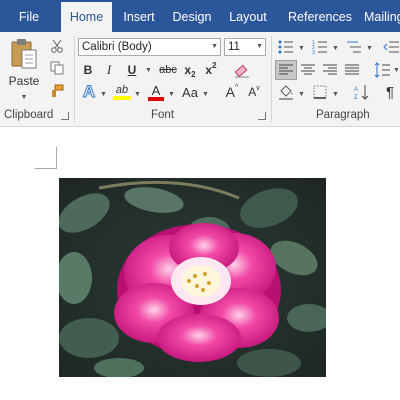  Describe the element at coordinates (163, 115) in the screenshot. I see `font-group-label: Font` at that location.